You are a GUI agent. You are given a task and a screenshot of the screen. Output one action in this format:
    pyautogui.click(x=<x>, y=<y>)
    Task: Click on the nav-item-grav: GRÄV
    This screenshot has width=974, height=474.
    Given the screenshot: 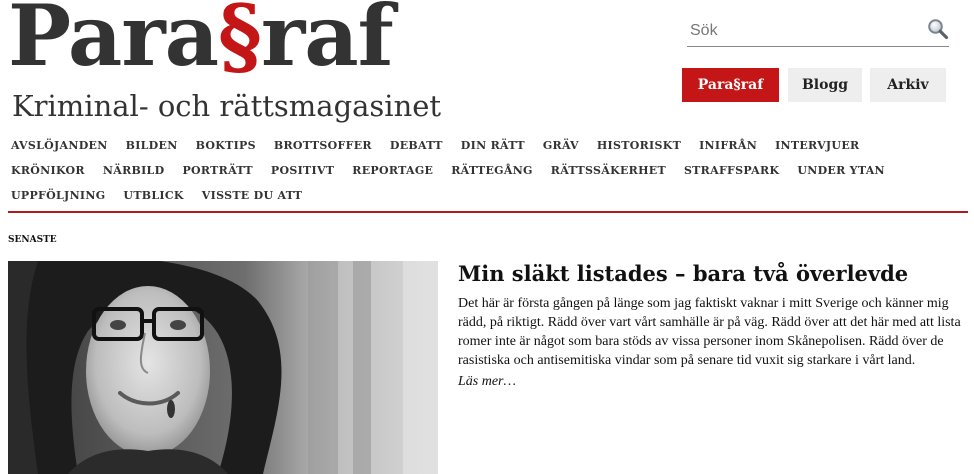 What is the action you would take?
    pyautogui.click(x=561, y=145)
    